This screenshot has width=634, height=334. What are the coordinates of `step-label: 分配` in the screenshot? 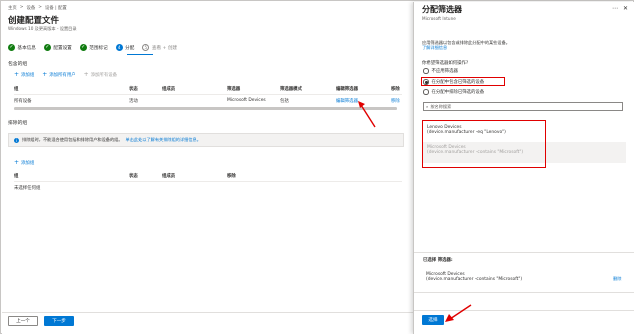 It's located at (130, 48).